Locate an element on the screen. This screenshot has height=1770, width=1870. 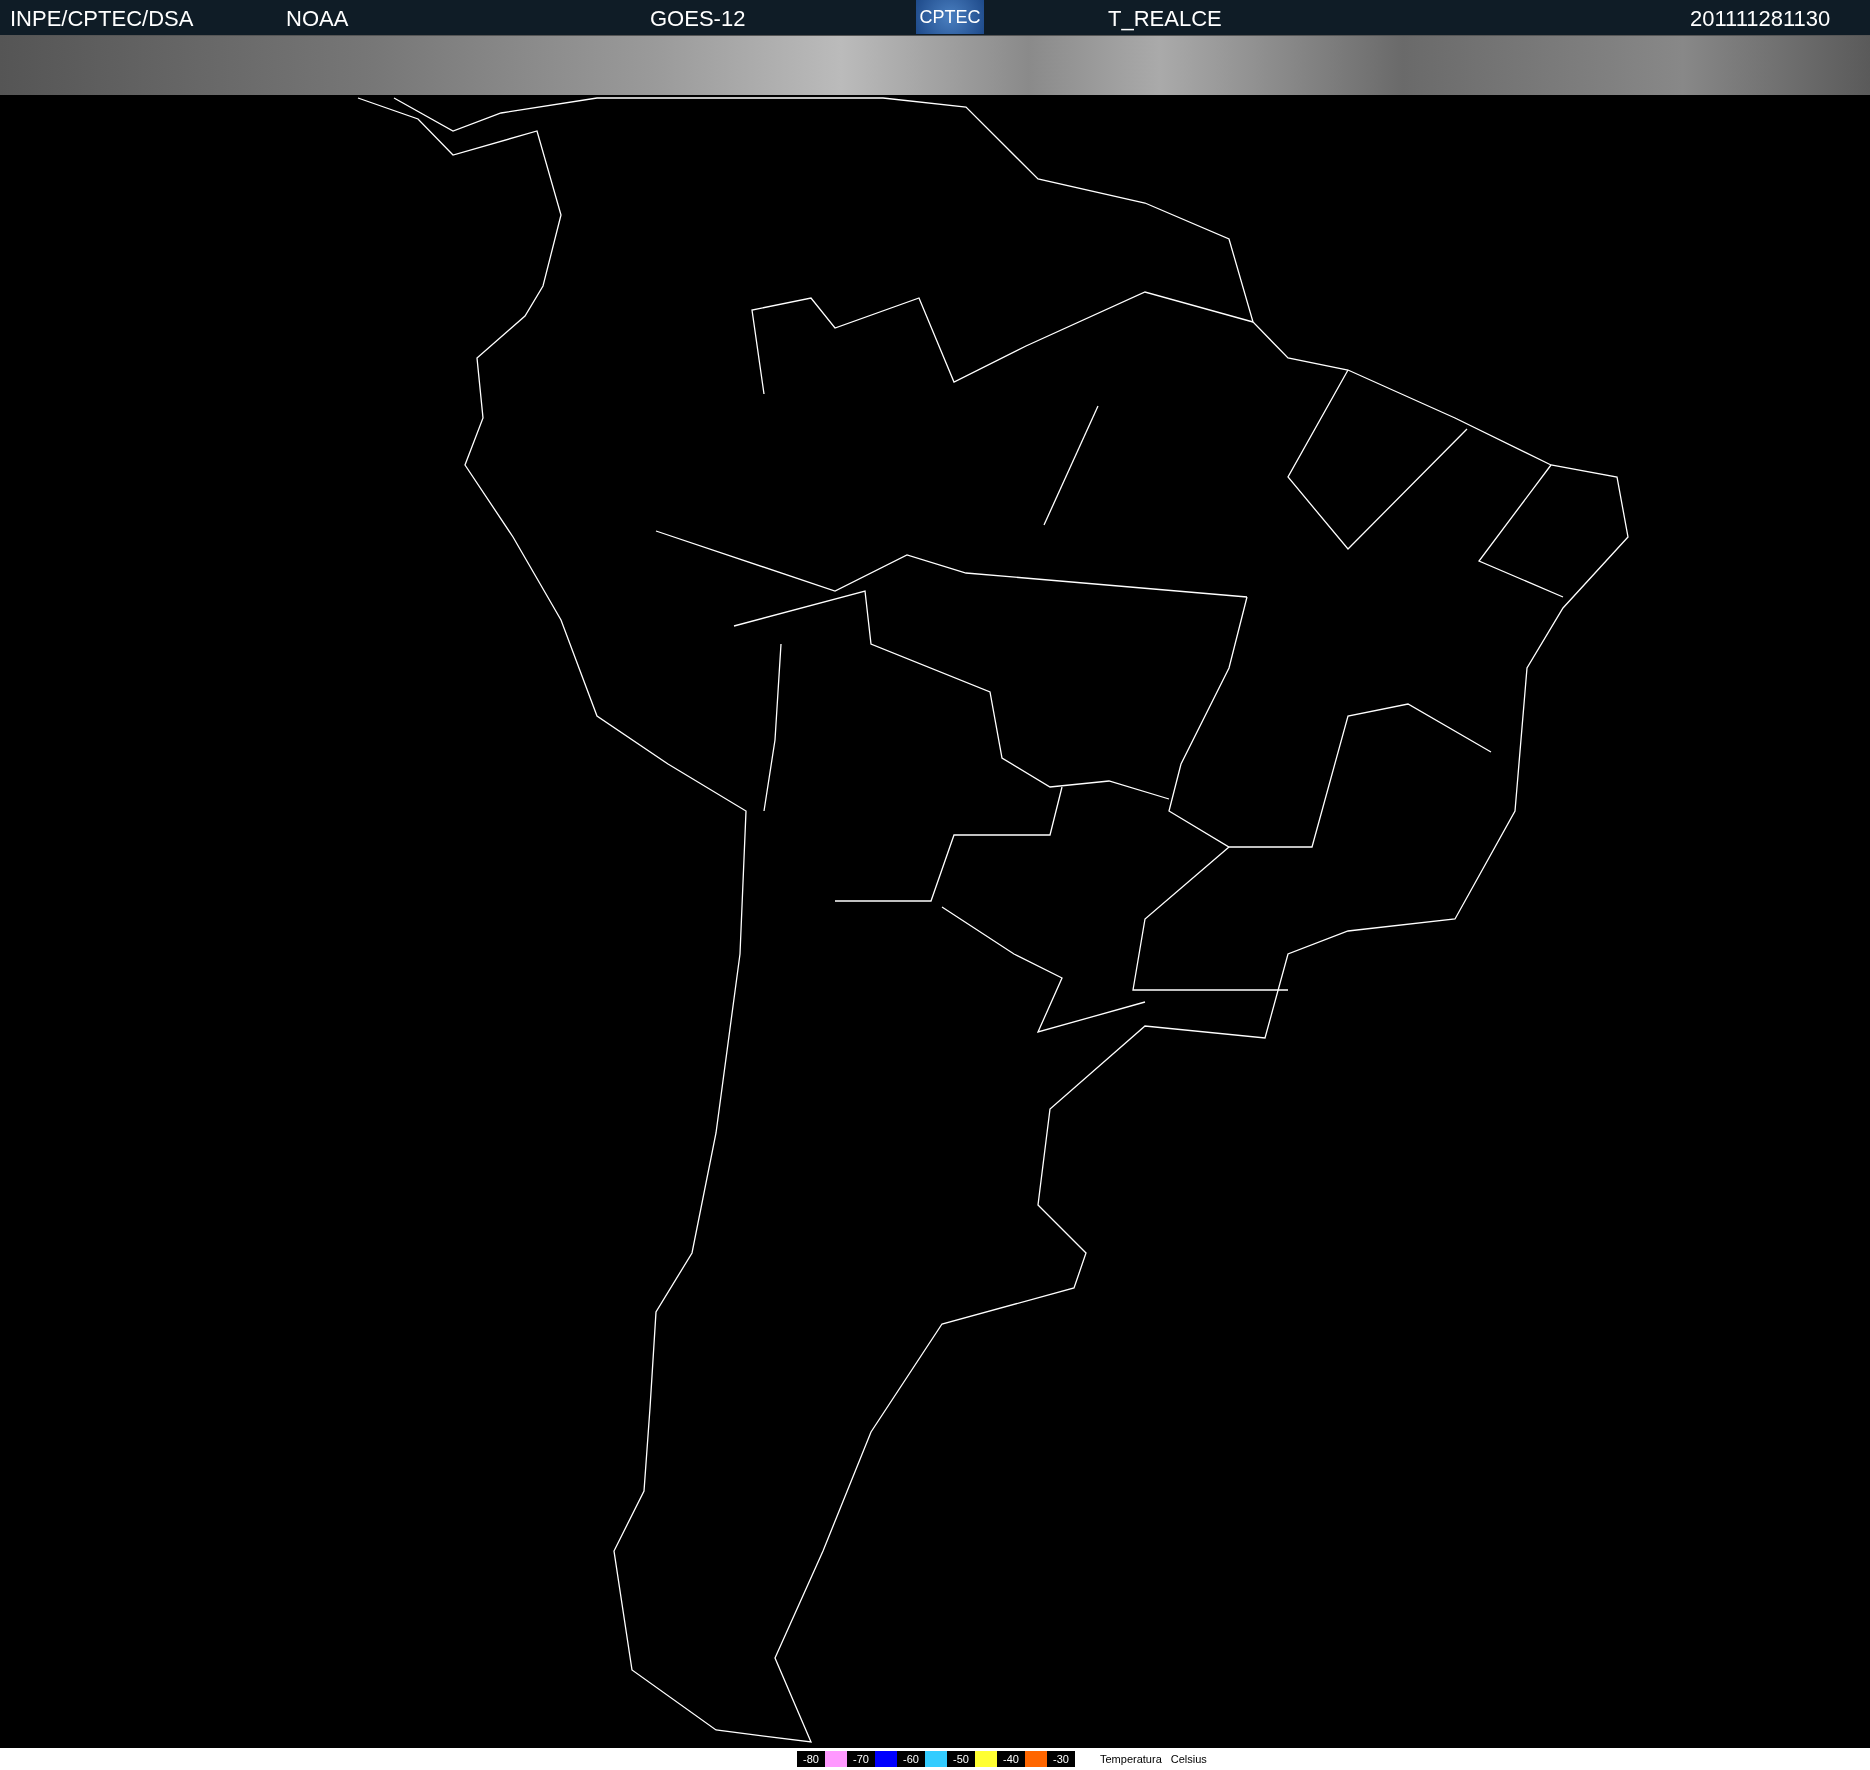
scale-value: -60 is located at coordinates (911, 1759).